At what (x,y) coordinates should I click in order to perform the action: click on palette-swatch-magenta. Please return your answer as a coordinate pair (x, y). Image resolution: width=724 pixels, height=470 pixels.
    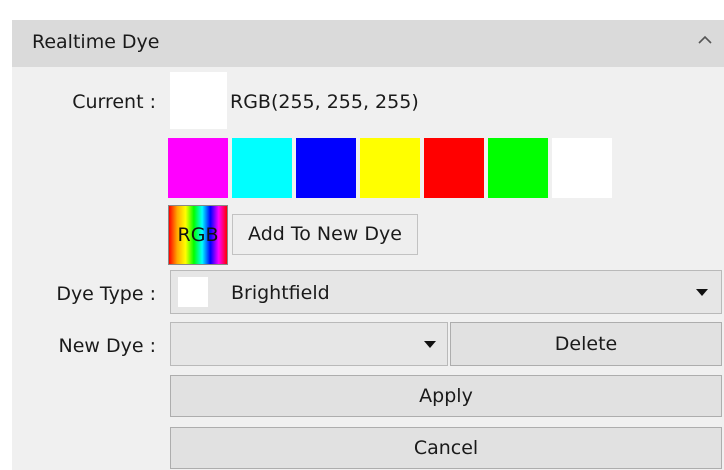
    Looking at the image, I should click on (198, 168).